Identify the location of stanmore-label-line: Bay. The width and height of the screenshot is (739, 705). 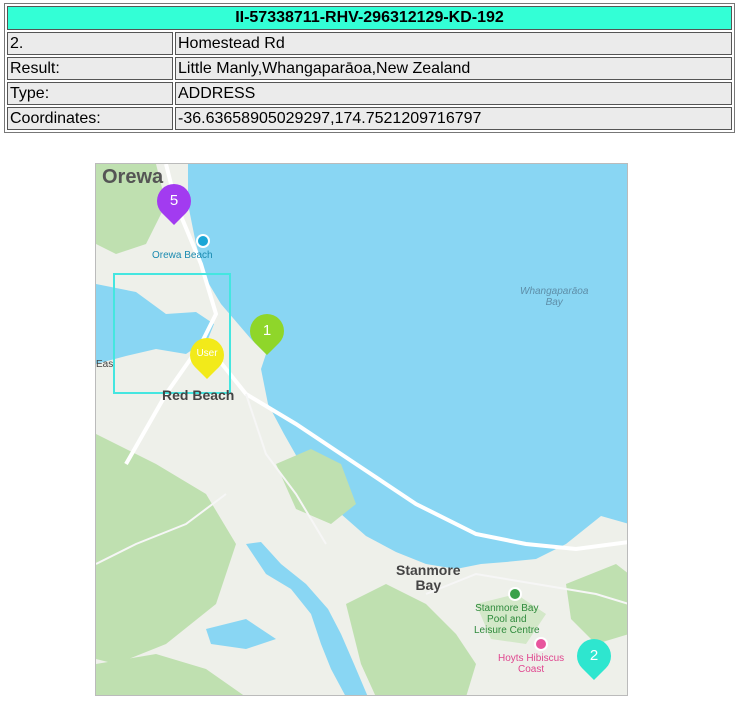
(428, 585).